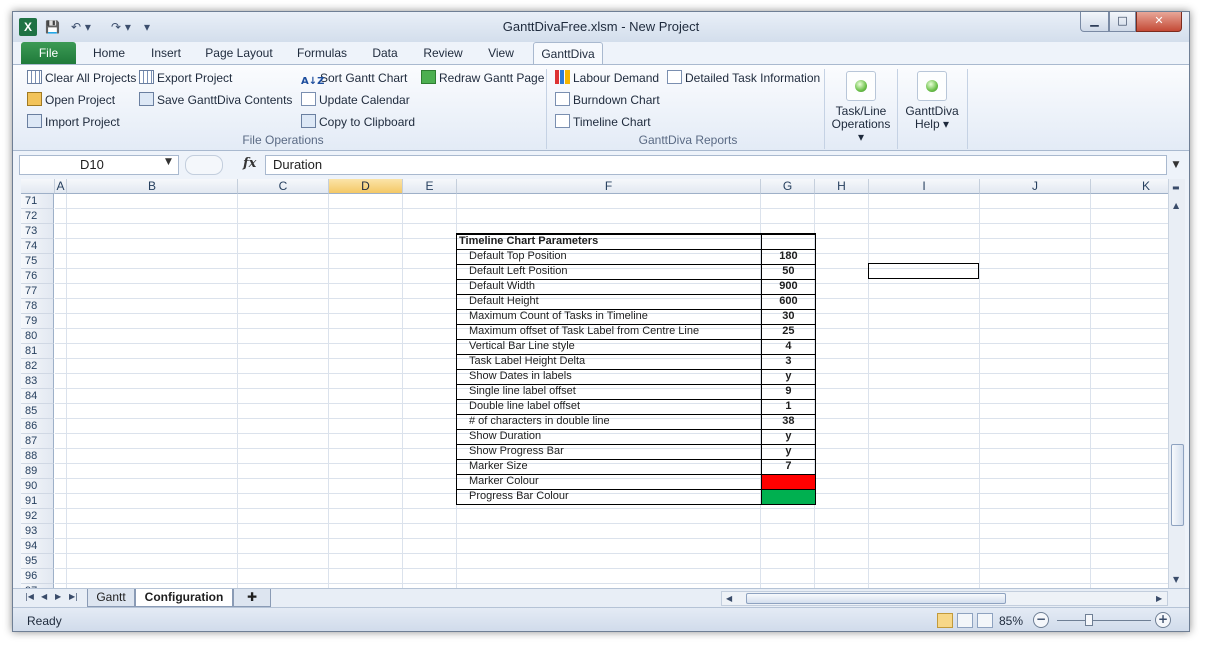 The height and width of the screenshot is (653, 1210). What do you see at coordinates (1159, 22) in the screenshot?
I see `close-button: ✕` at bounding box center [1159, 22].